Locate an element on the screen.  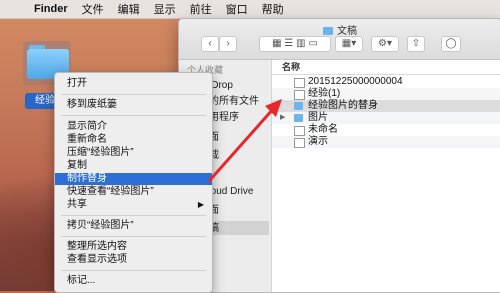
list-item: 演示 is located at coordinates (386, 142).